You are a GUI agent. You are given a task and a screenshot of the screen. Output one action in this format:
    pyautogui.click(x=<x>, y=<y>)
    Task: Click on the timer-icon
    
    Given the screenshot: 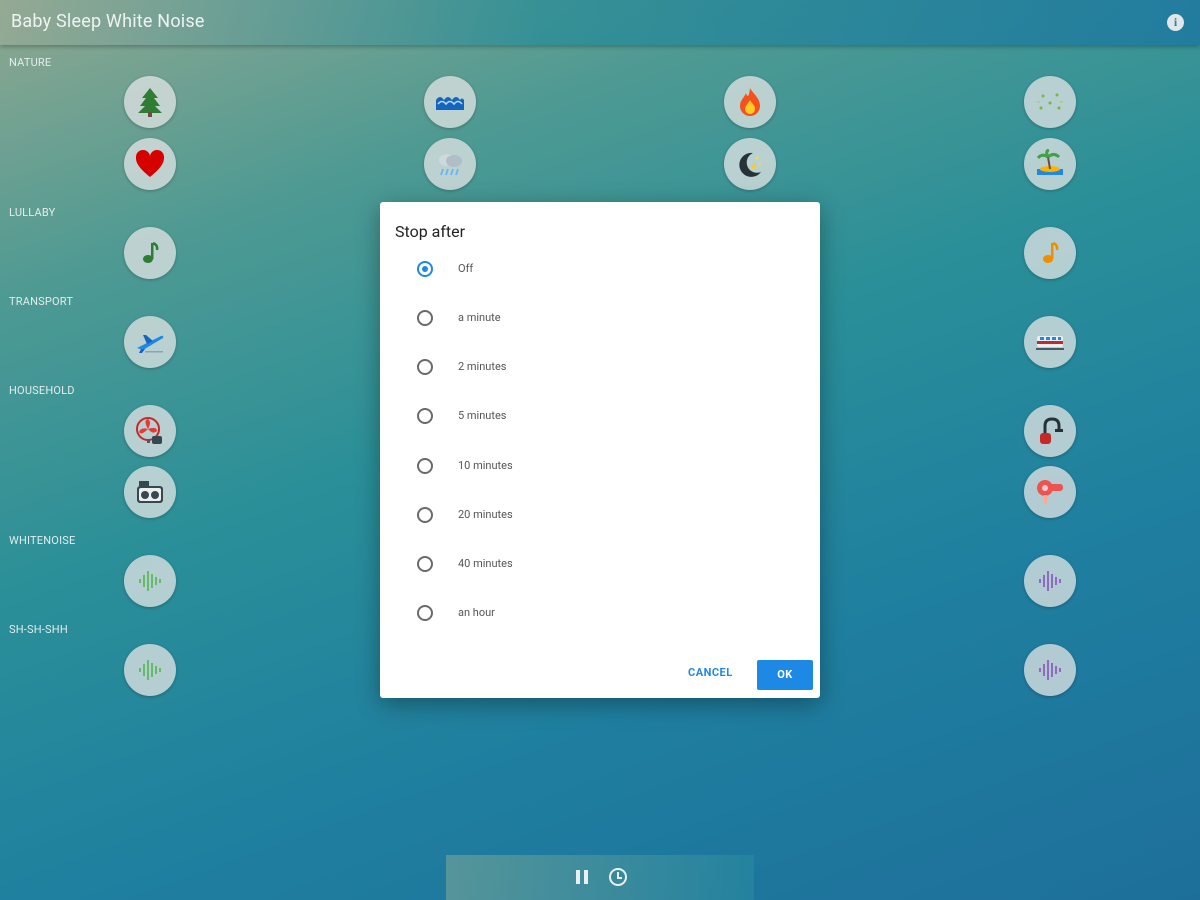 What is the action you would take?
    pyautogui.click(x=618, y=877)
    